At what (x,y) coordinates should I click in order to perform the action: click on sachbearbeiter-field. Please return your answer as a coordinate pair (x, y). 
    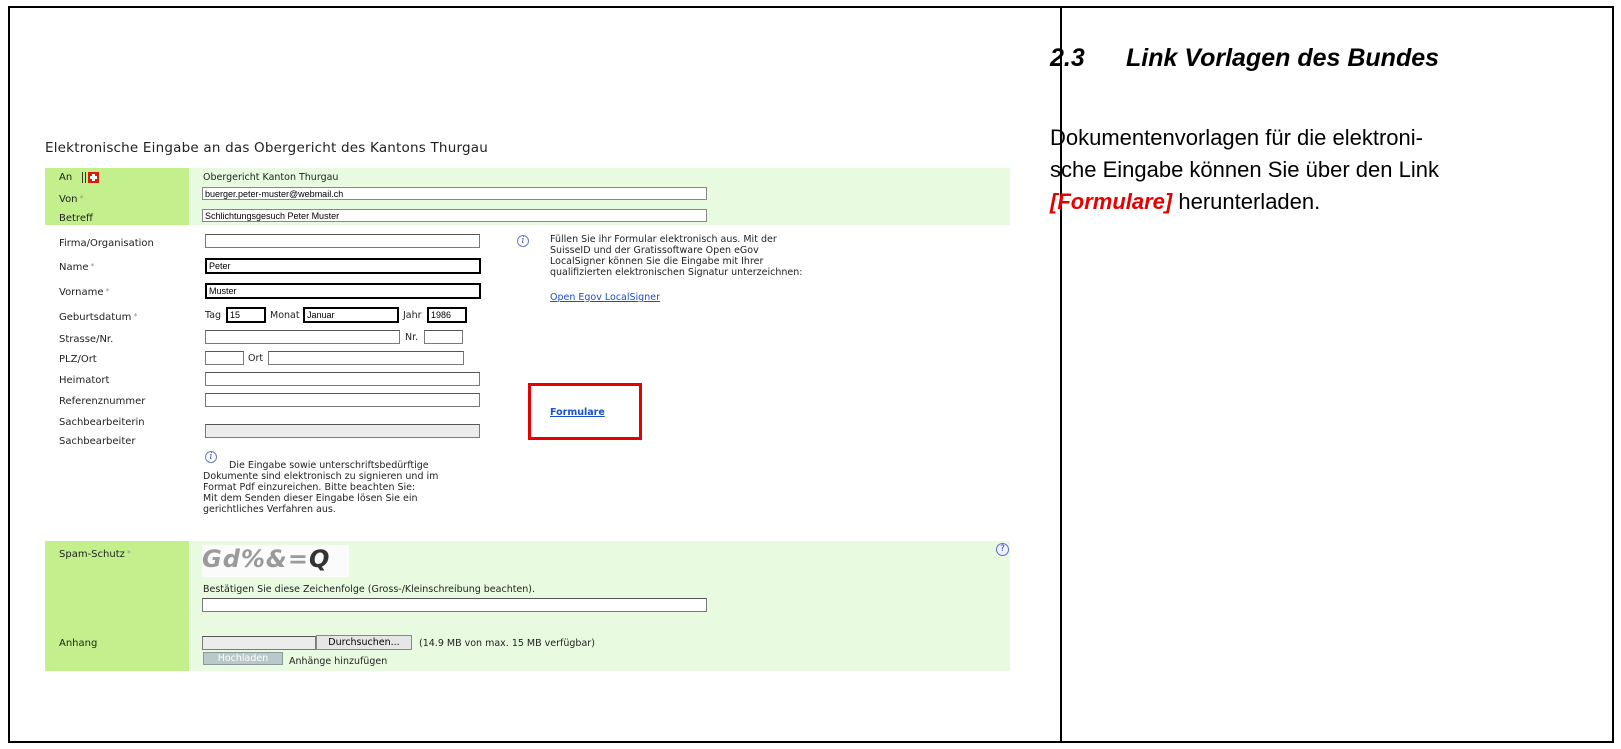
    Looking at the image, I should click on (342, 431).